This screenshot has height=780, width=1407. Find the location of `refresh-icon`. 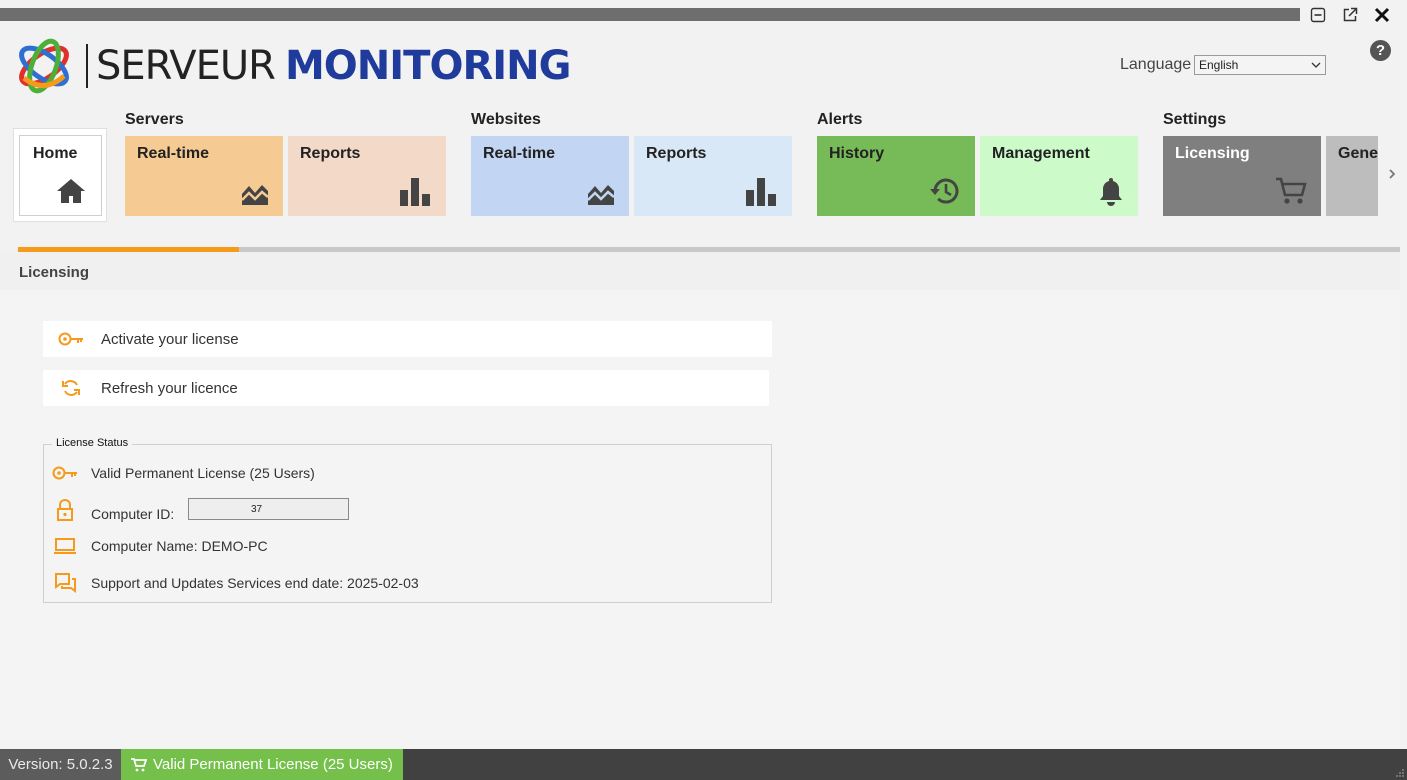

refresh-icon is located at coordinates (71, 388).